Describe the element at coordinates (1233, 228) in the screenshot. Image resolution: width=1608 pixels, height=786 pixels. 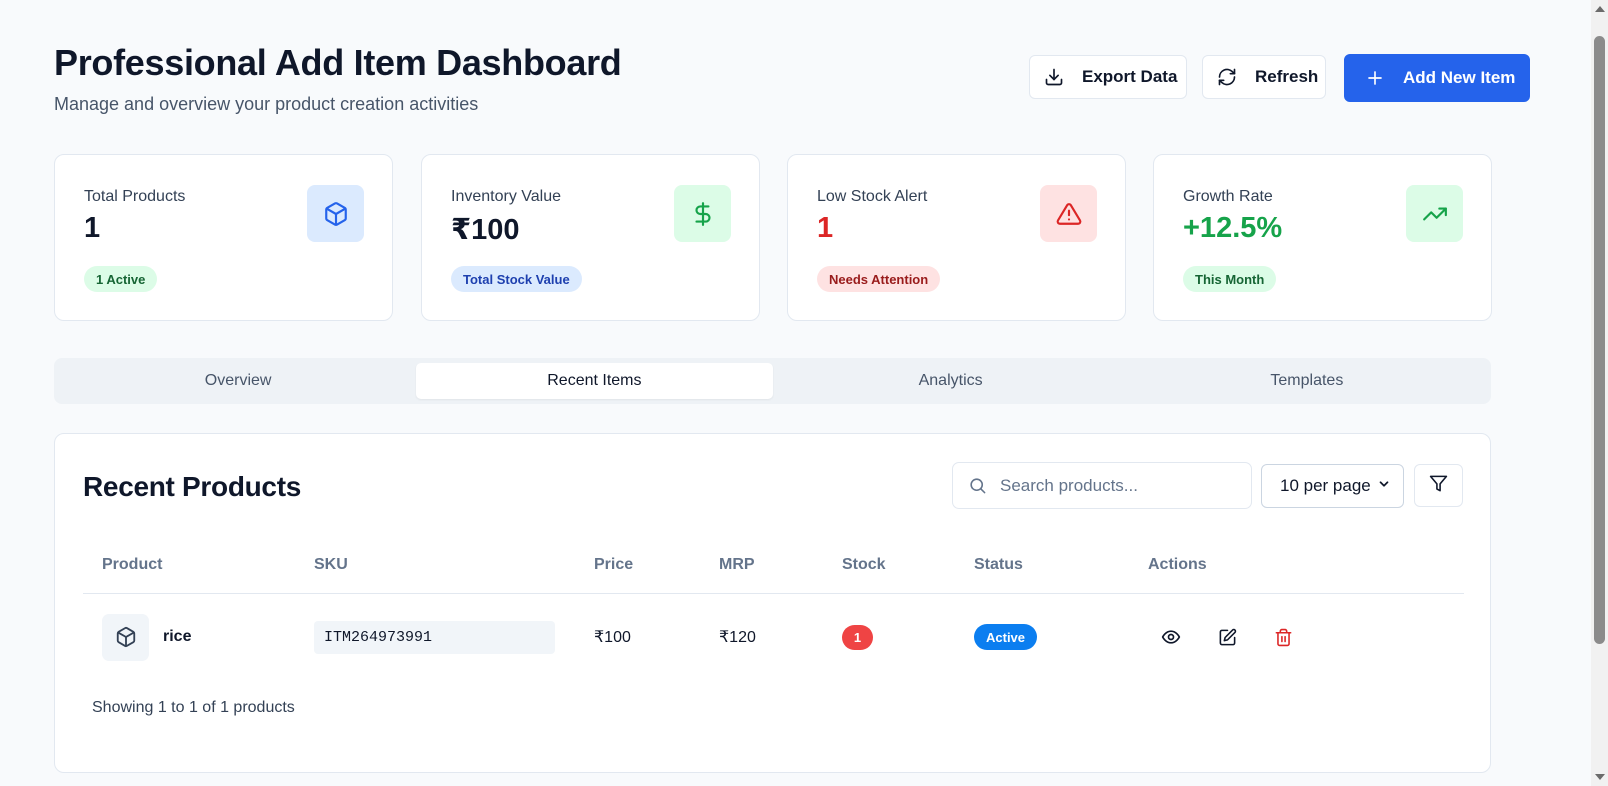
I see `stat-value: +12.5%` at that location.